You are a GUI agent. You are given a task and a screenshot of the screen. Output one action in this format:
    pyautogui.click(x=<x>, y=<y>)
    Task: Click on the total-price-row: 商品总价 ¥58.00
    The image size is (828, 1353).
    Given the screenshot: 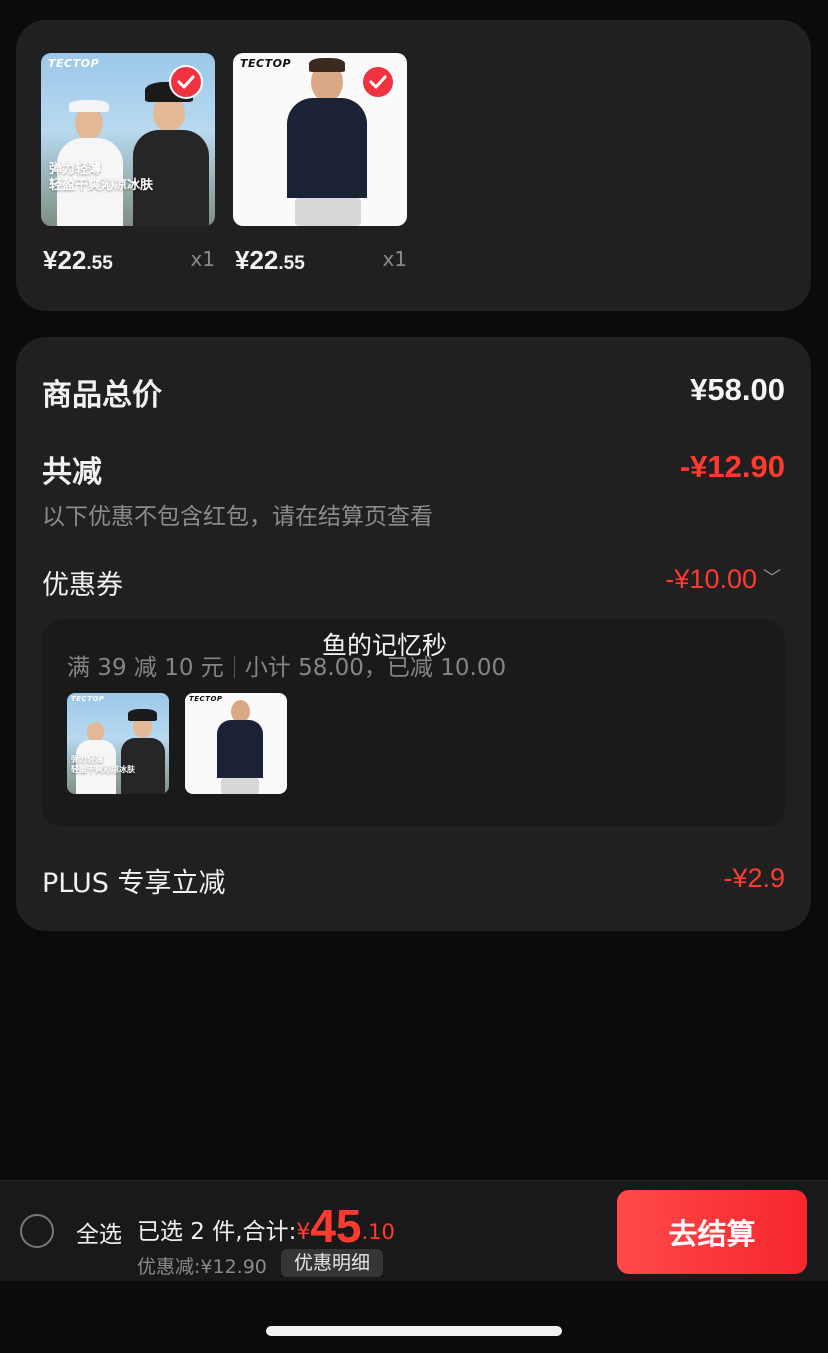 What is the action you would take?
    pyautogui.click(x=413, y=391)
    